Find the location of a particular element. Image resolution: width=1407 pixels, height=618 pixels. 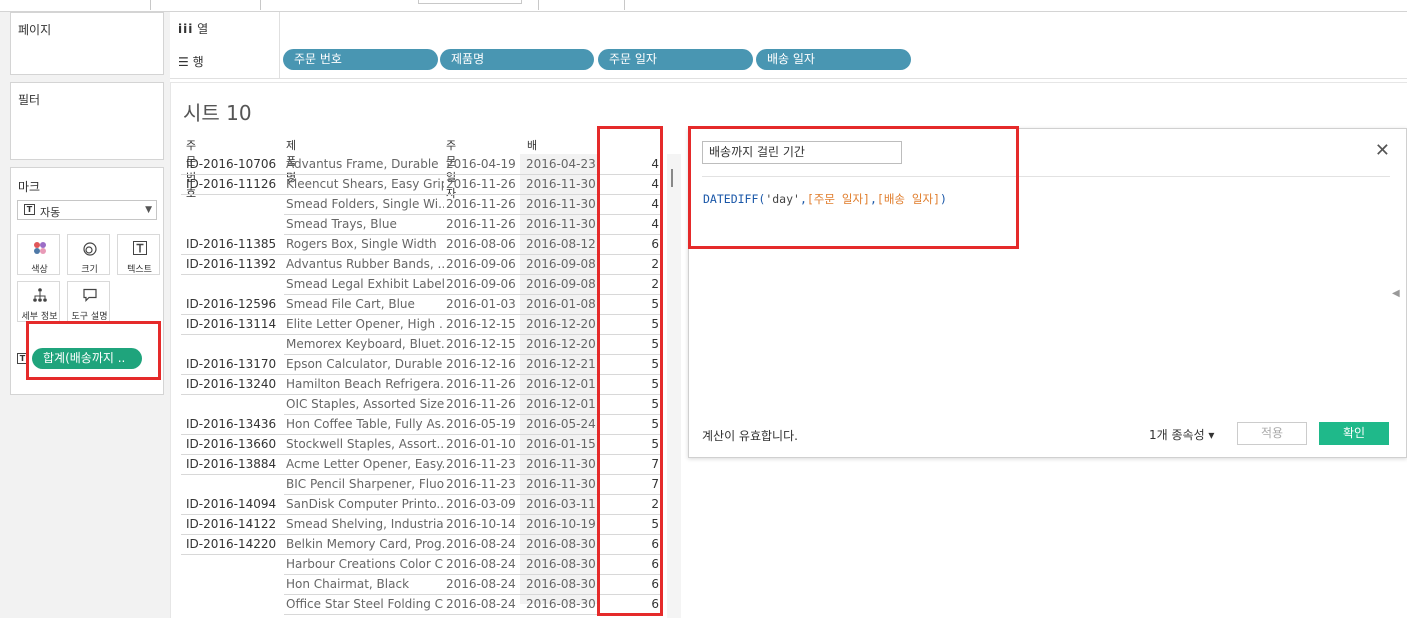

row-pill-order-date: 주문 일자 is located at coordinates (675, 59).